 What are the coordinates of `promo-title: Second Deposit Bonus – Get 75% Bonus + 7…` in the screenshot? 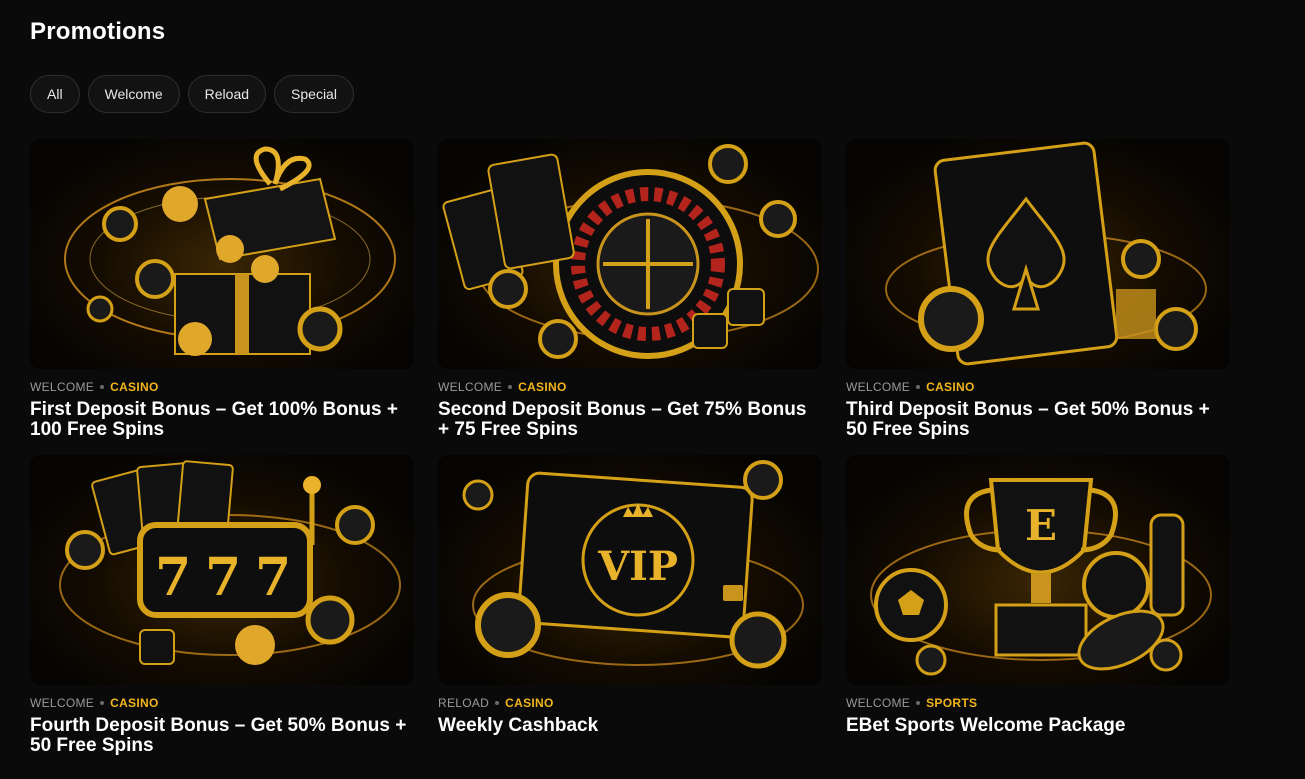 It's located at (630, 420).